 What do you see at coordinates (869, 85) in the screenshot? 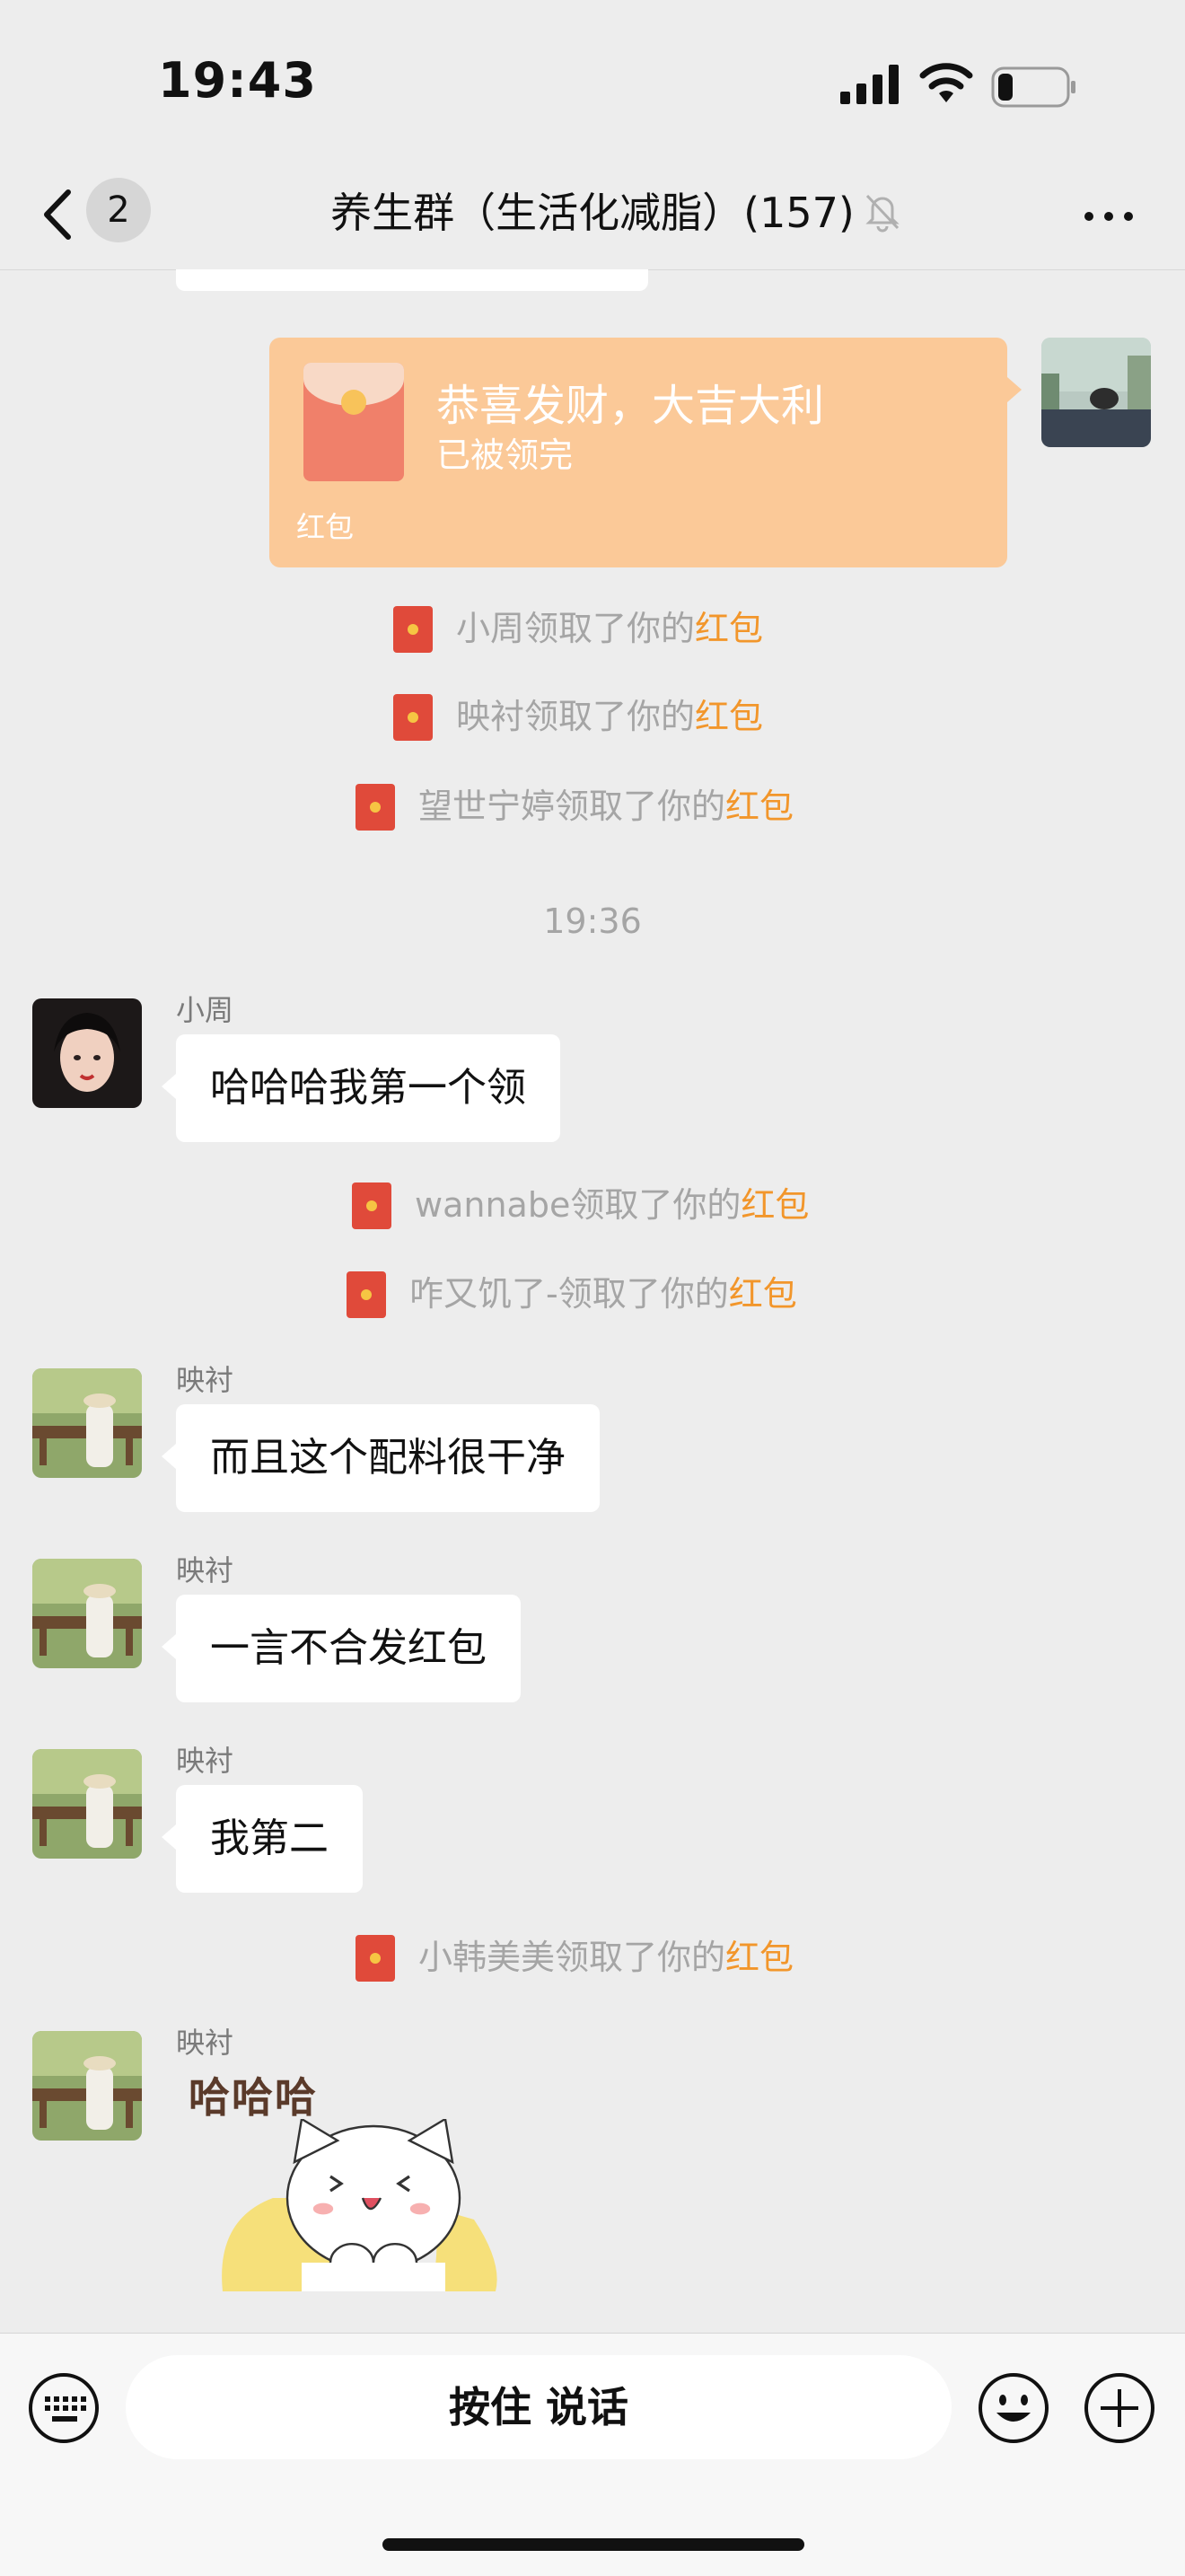
I see `signal-icon` at bounding box center [869, 85].